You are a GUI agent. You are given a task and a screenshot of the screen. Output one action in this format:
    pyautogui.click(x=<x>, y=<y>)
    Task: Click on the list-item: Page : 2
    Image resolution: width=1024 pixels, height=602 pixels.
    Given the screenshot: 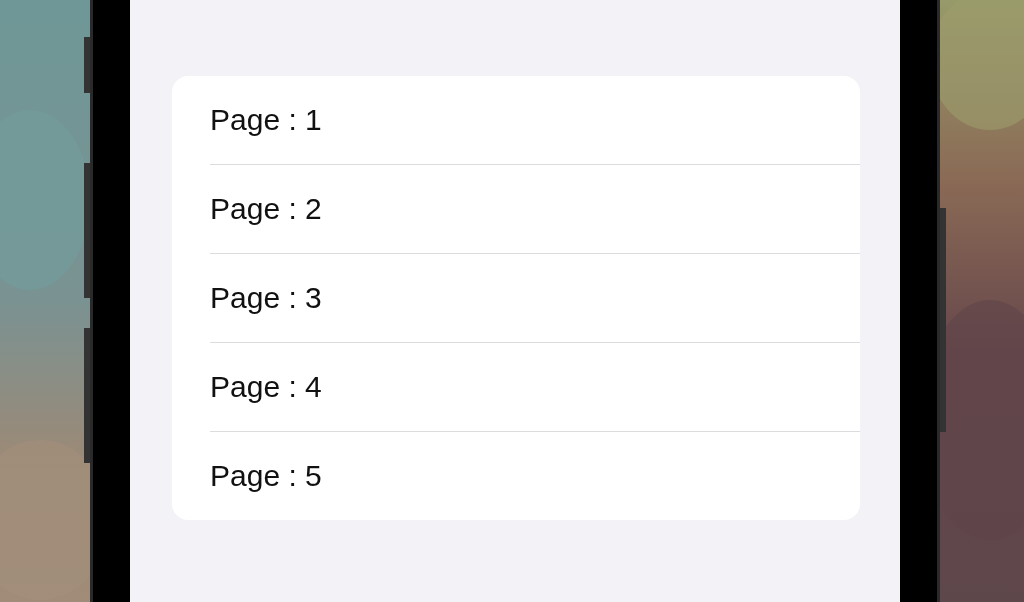 What is the action you would take?
    pyautogui.click(x=535, y=209)
    